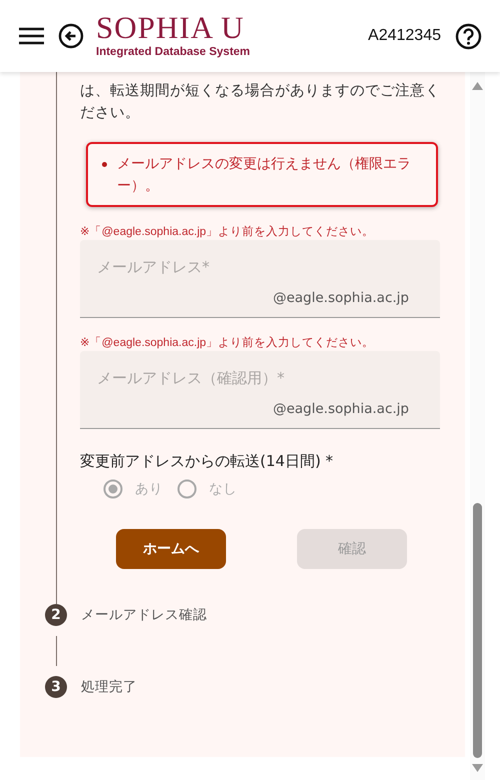 The width and height of the screenshot is (500, 780). Describe the element at coordinates (477, 768) in the screenshot. I see `scroll-down-icon` at that location.